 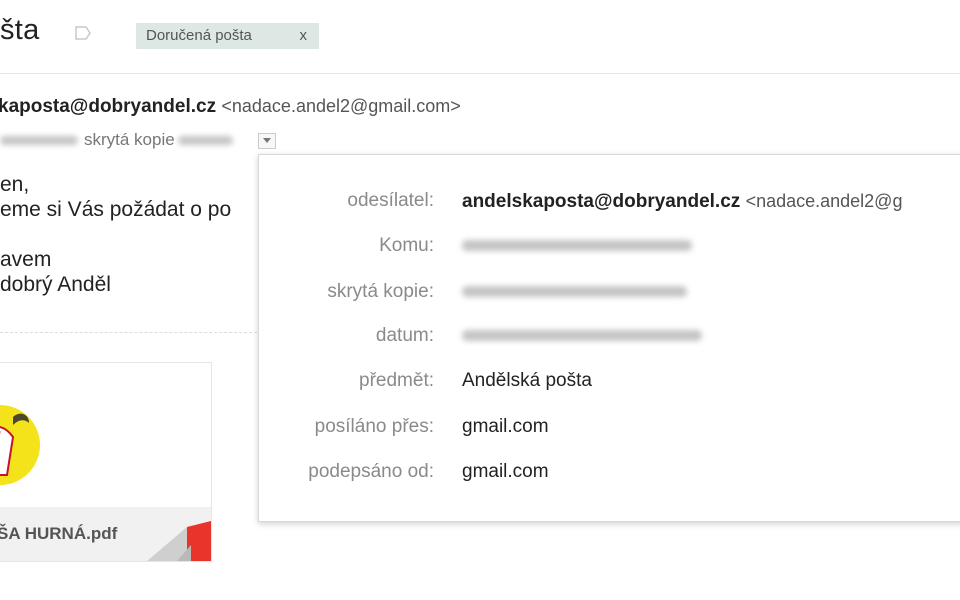 I want to click on details-value: Andělská pošta, so click(x=527, y=380).